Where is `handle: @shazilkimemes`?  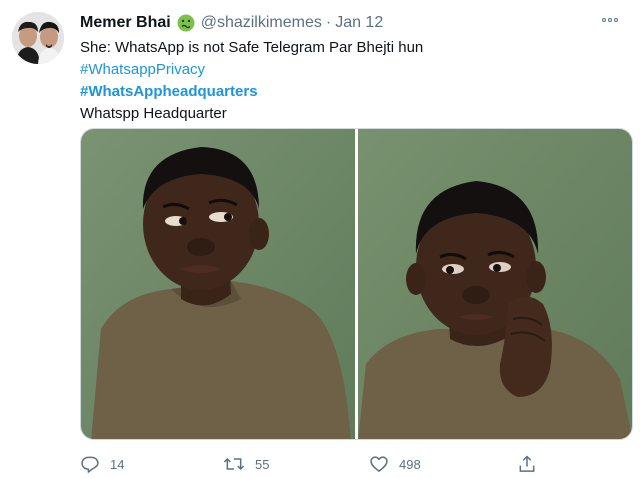 handle: @shazilkimemes is located at coordinates (261, 23).